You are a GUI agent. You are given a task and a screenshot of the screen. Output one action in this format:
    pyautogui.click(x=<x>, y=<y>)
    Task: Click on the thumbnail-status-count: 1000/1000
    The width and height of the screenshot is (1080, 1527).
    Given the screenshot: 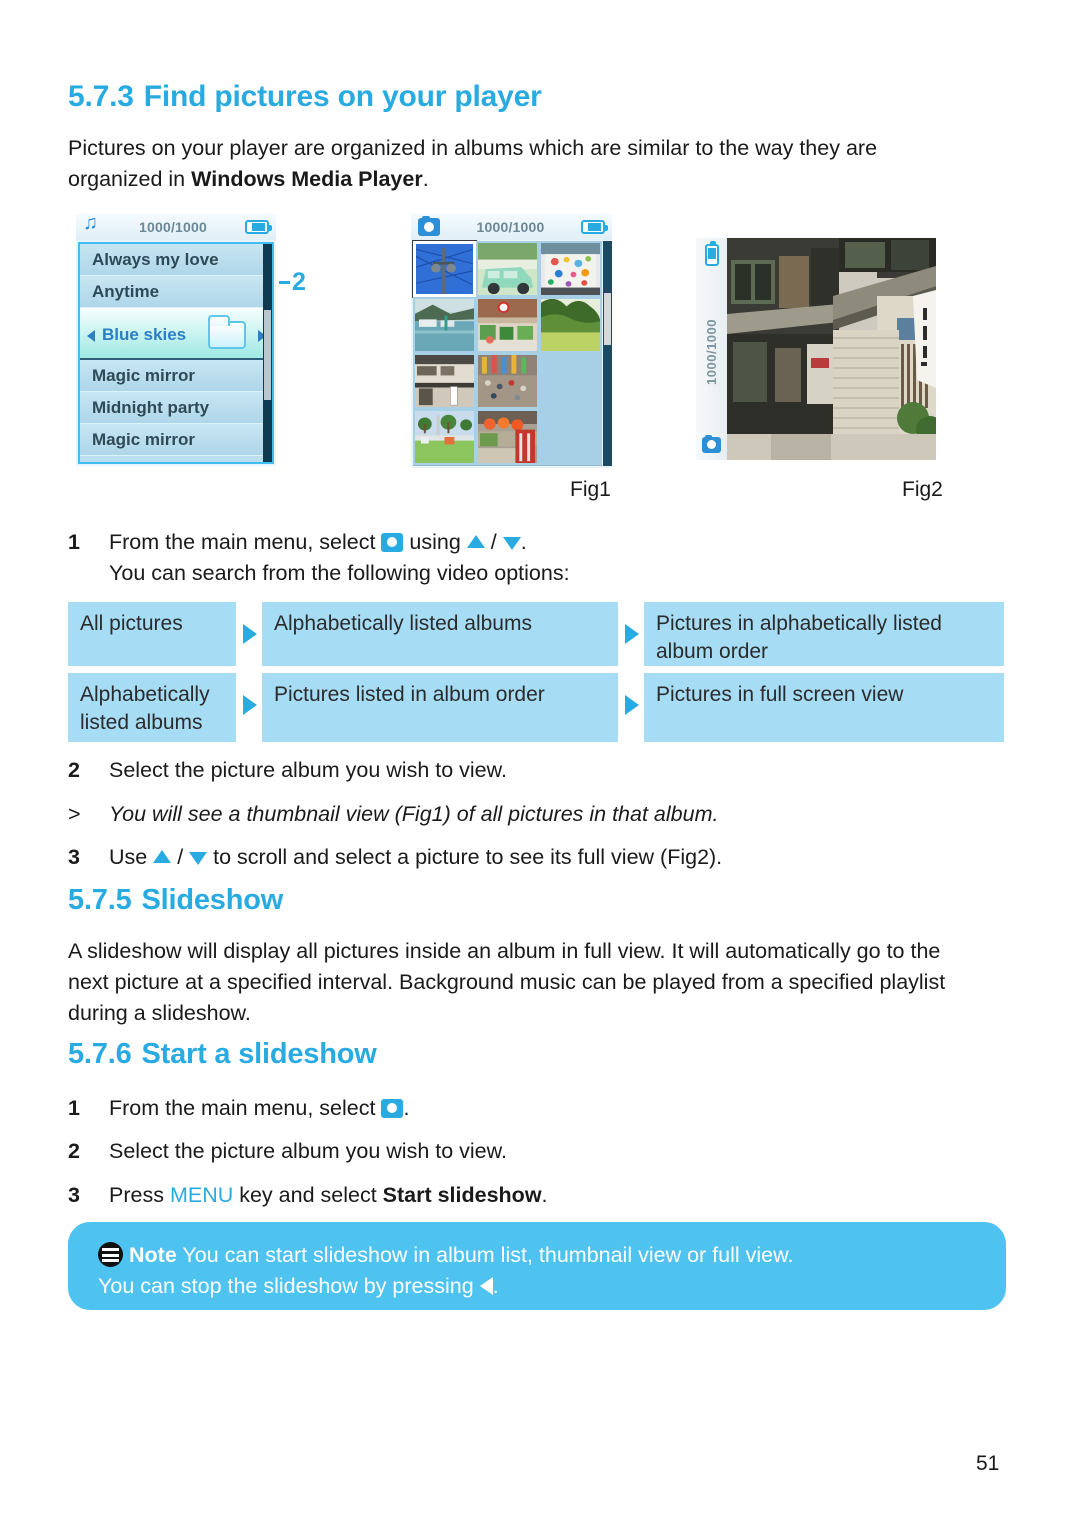 What is the action you would take?
    pyautogui.click(x=510, y=227)
    